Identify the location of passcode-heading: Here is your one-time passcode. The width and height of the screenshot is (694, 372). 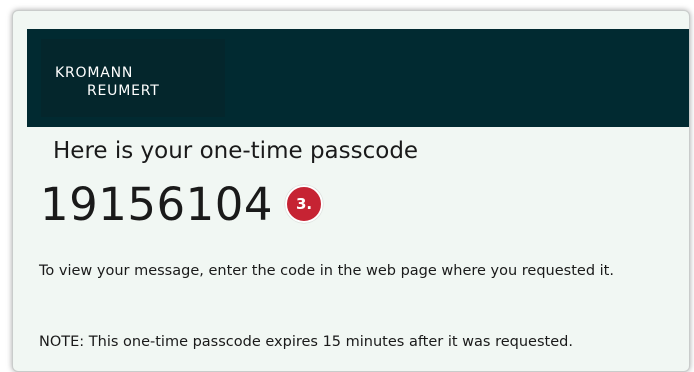
(236, 151).